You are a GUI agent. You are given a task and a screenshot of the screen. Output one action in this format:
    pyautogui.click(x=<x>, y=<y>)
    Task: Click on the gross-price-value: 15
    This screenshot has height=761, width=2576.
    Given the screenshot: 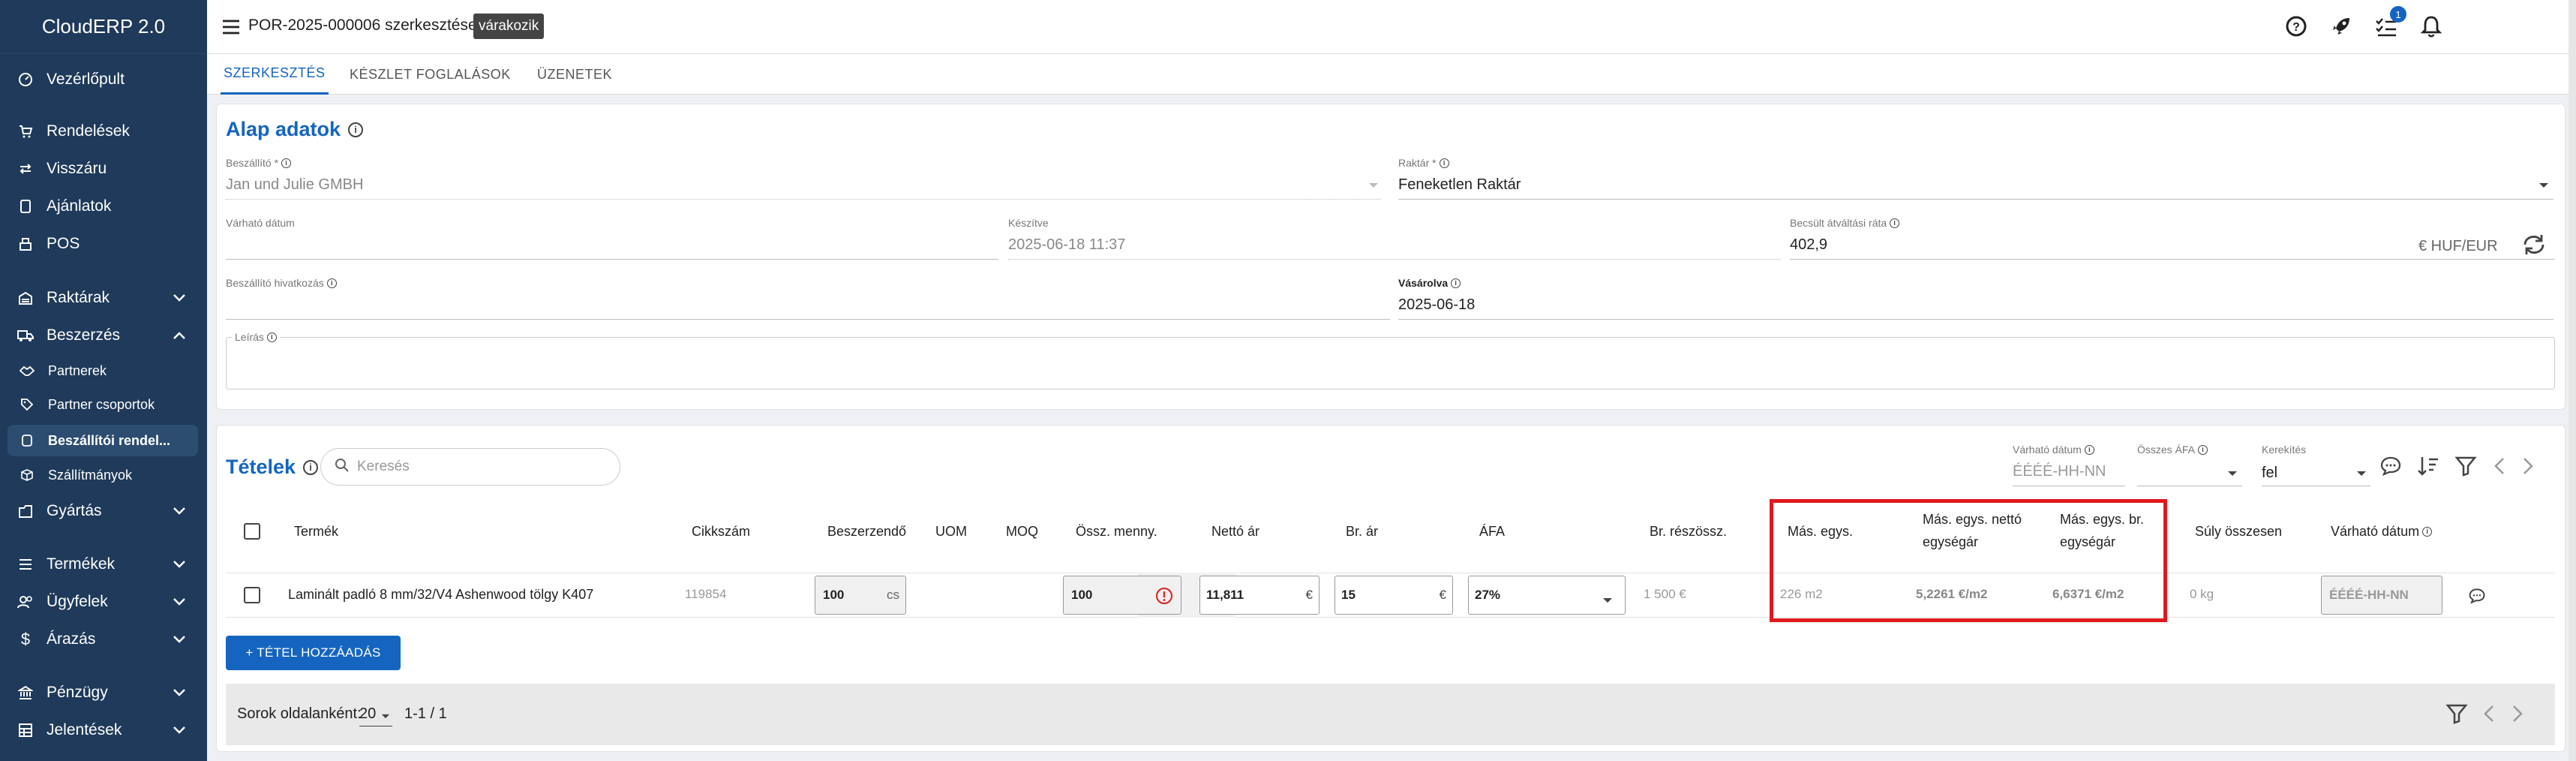 What is the action you would take?
    pyautogui.click(x=1348, y=595)
    